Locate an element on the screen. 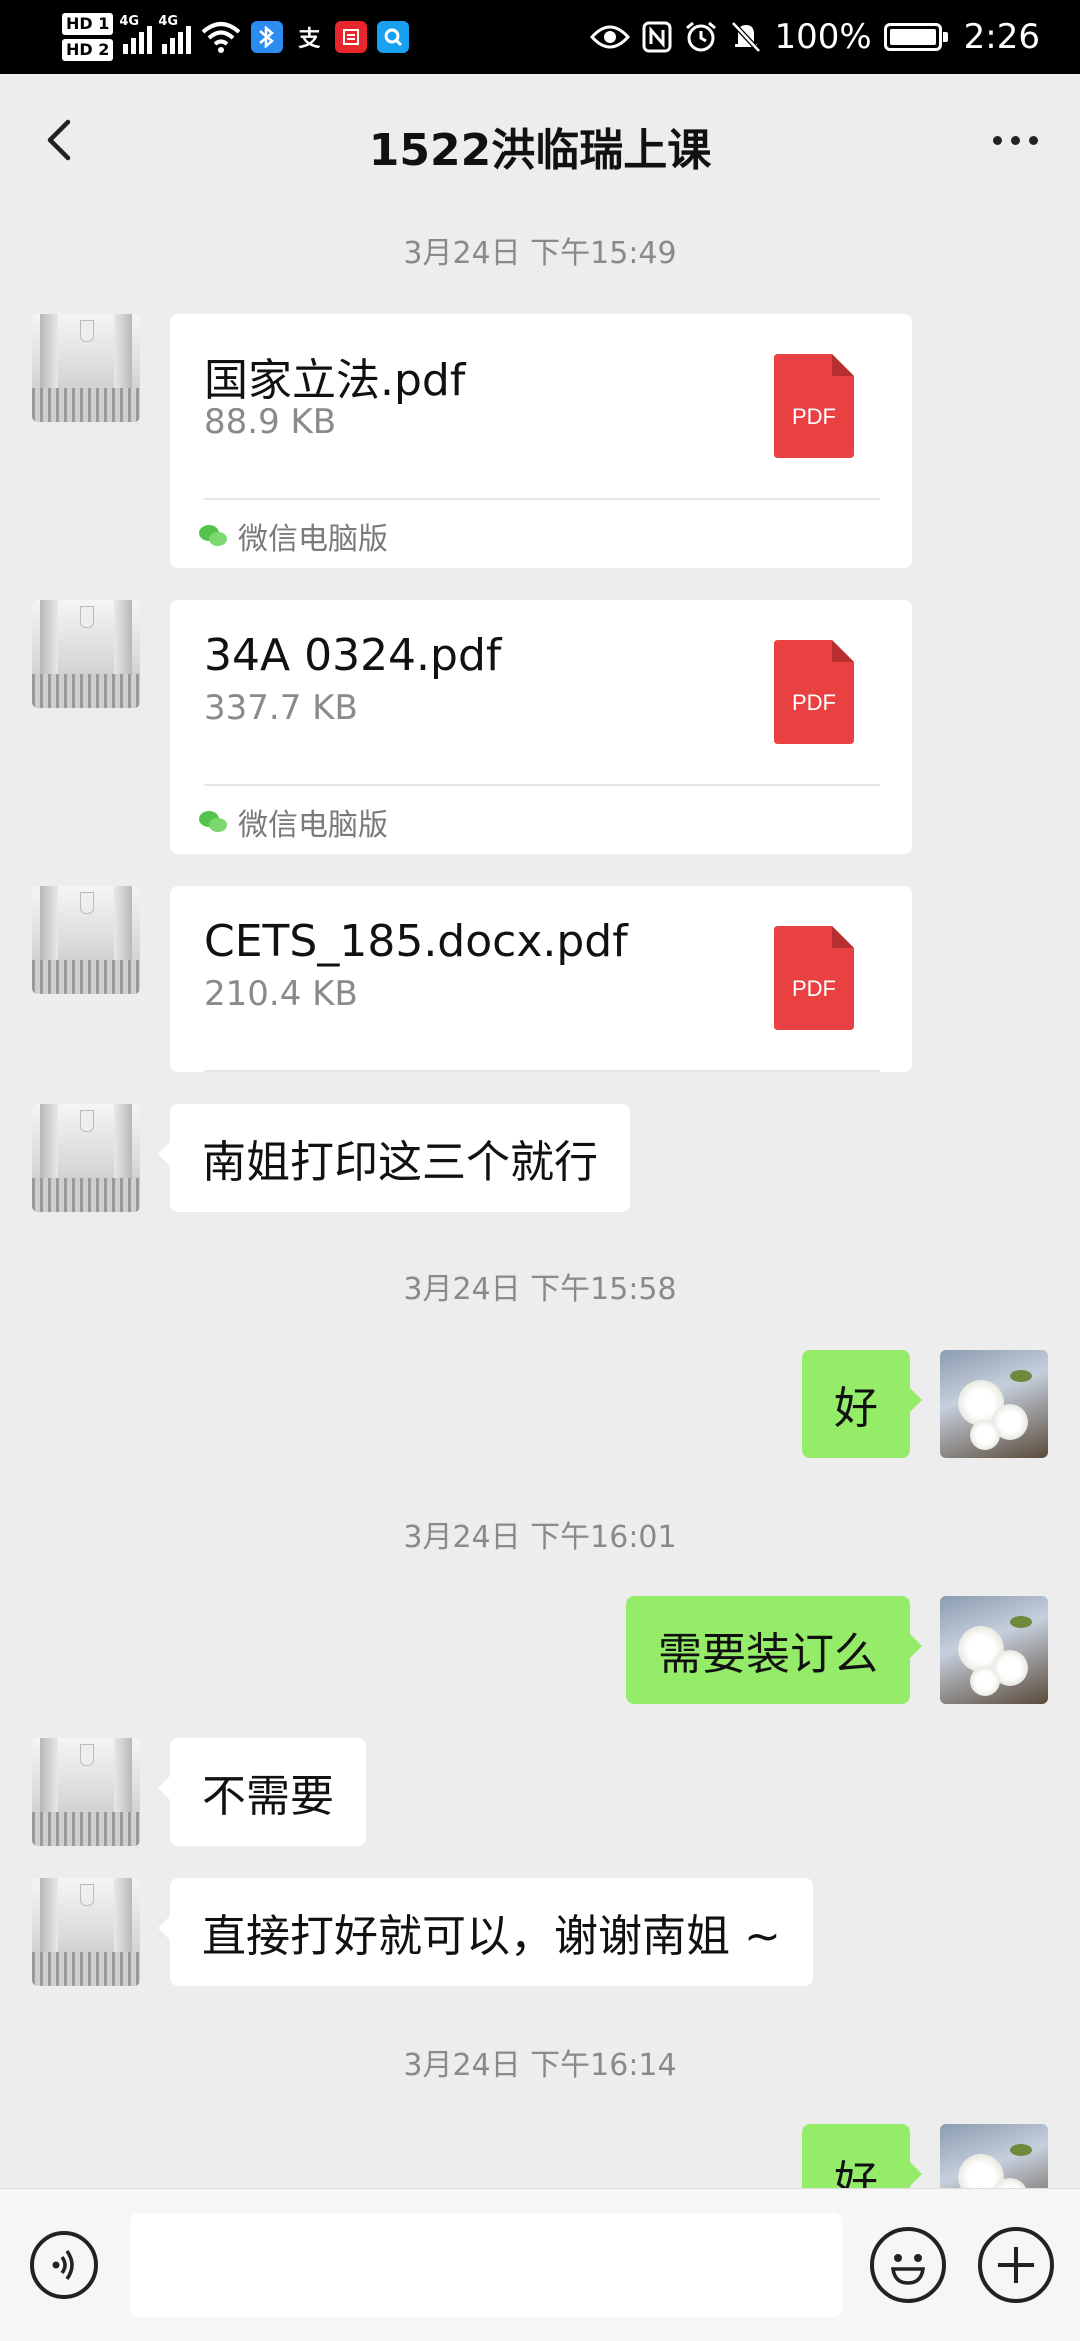  file-message: 34A 0324.pdf 337.7 KB PDF 微信电脑版 is located at coordinates (541, 727).